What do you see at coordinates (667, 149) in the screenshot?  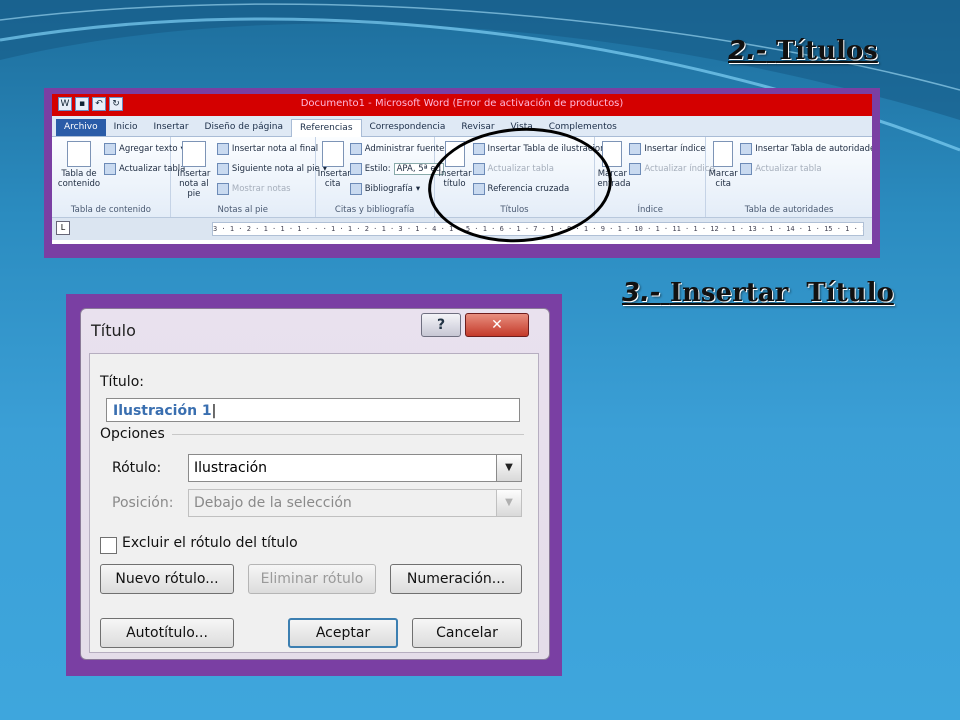 I see `insertar-indice-button: Insertar índice` at bounding box center [667, 149].